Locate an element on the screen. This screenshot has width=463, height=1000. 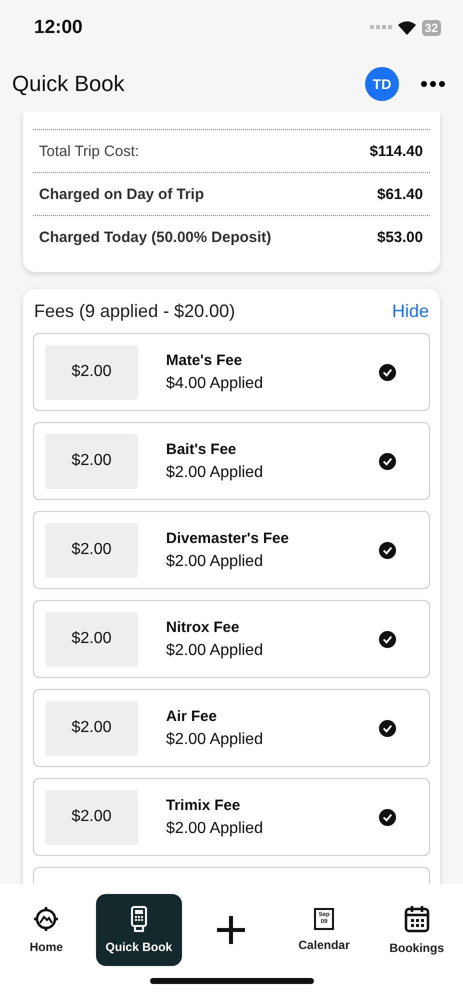
fee-item: $2.00 Trimix Fee $2.00 Applied is located at coordinates (231, 817).